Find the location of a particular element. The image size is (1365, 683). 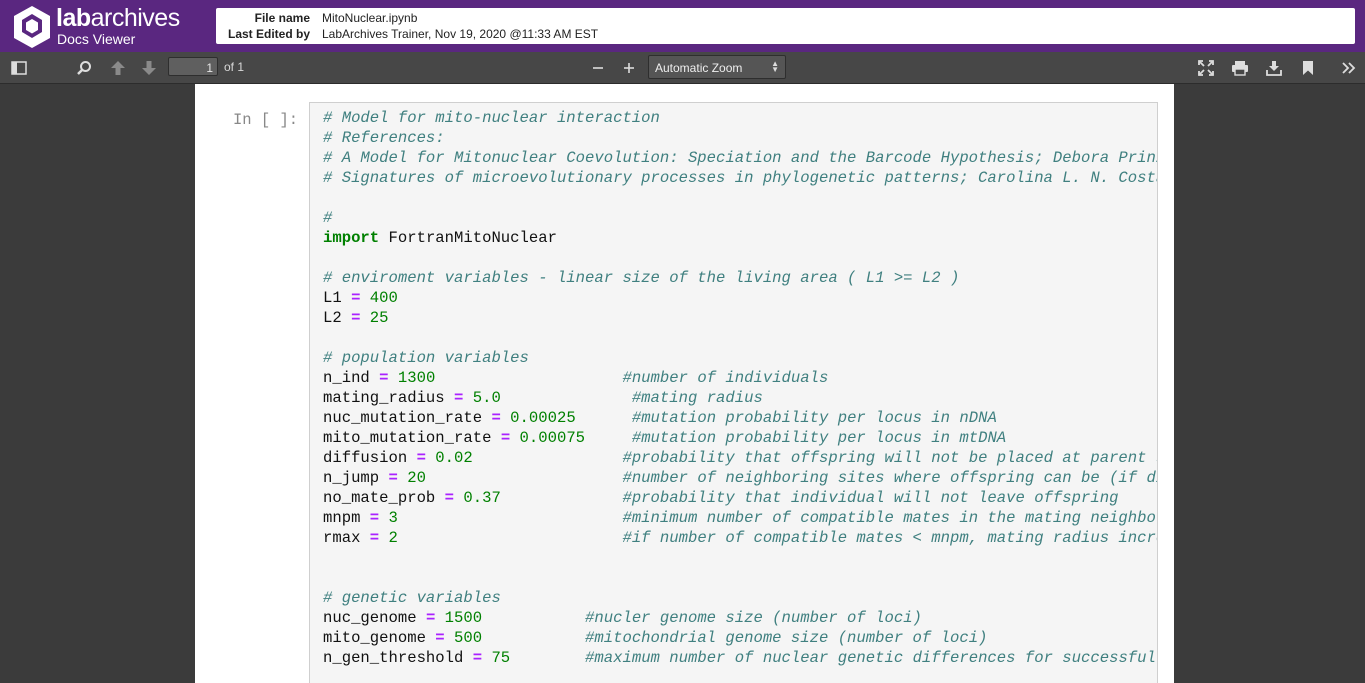

code-token: rmax is located at coordinates (346, 538).